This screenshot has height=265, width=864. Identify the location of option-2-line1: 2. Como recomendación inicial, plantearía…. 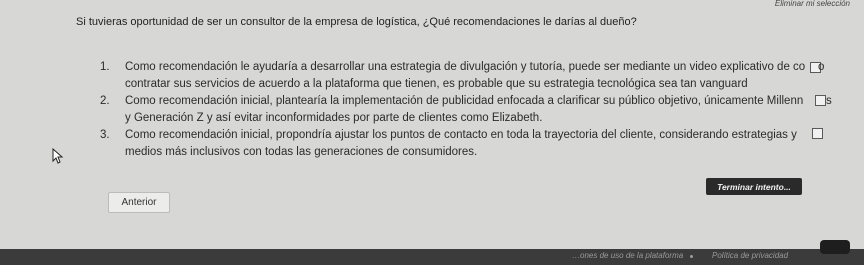
(451, 101).